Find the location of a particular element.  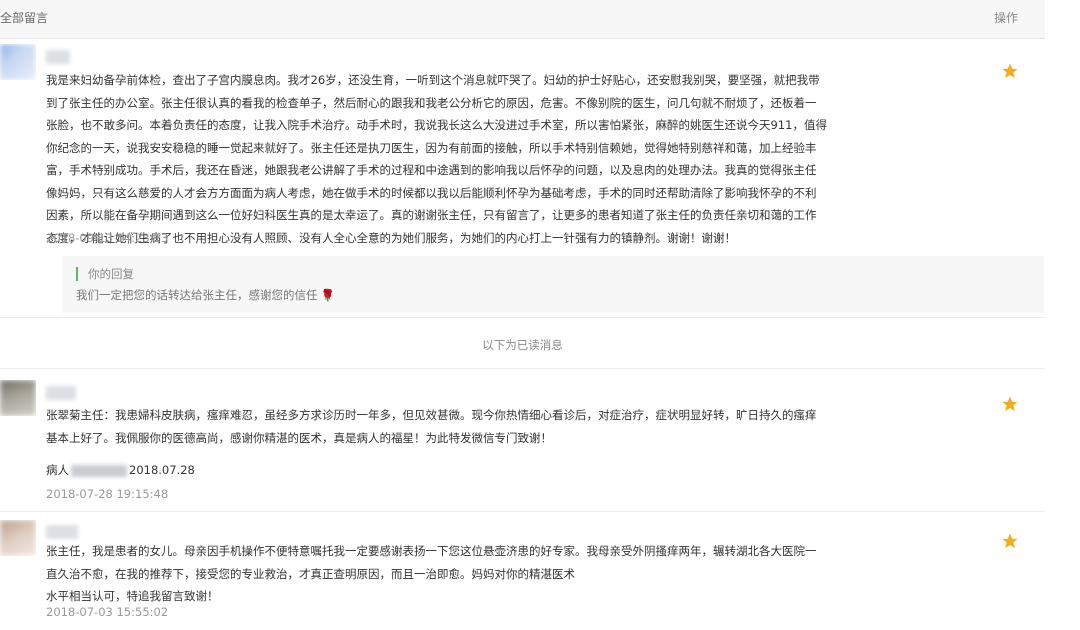

signature-blurred is located at coordinates (99, 470).